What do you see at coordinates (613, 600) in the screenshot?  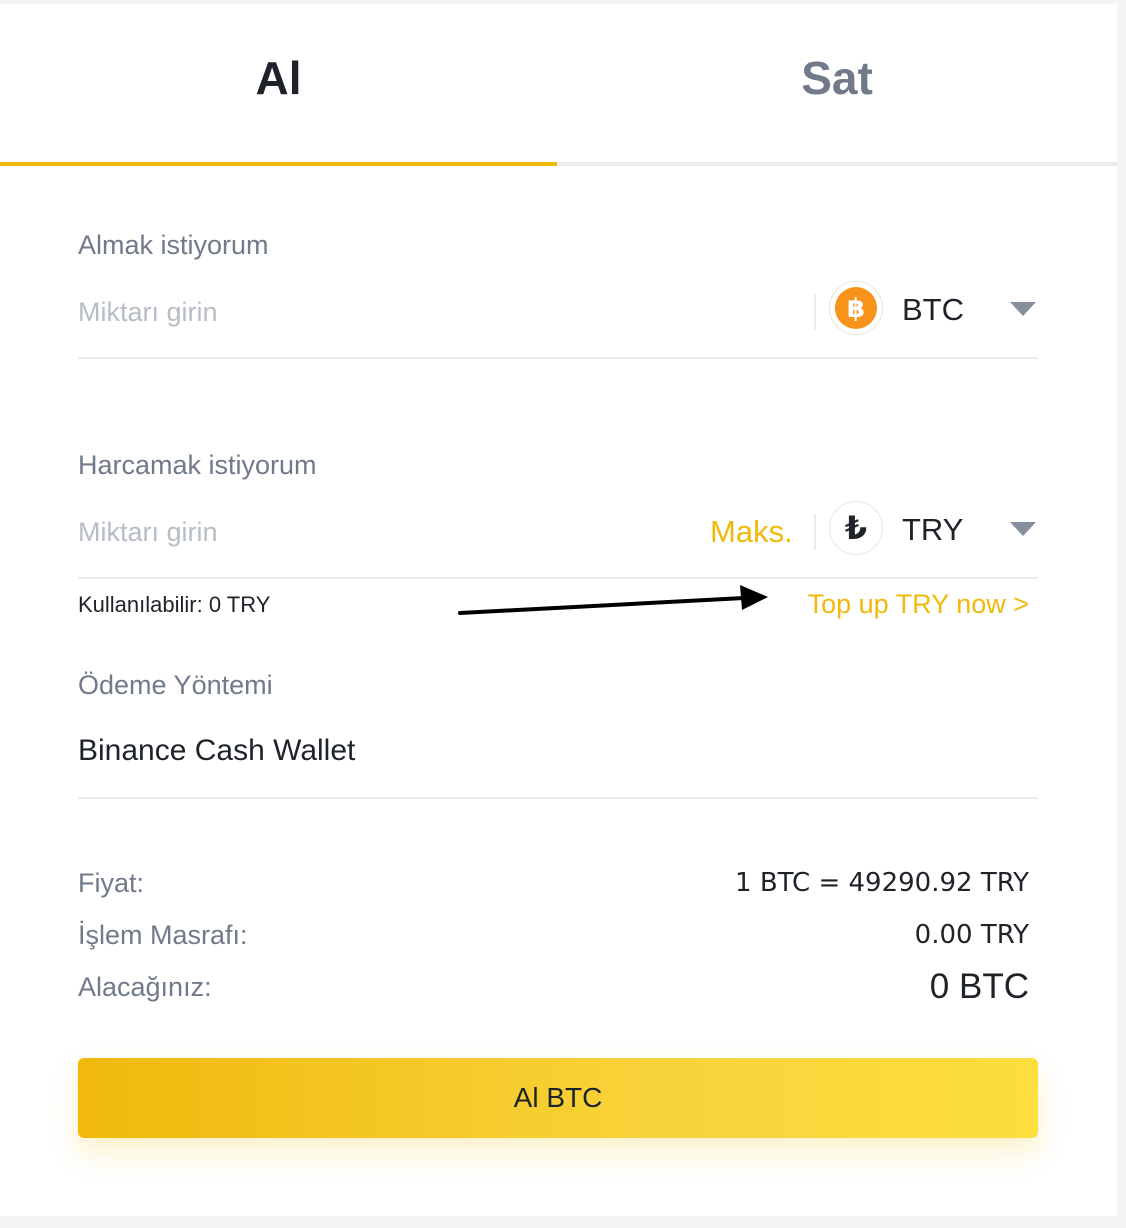 I see `annotation-arrow-icon` at bounding box center [613, 600].